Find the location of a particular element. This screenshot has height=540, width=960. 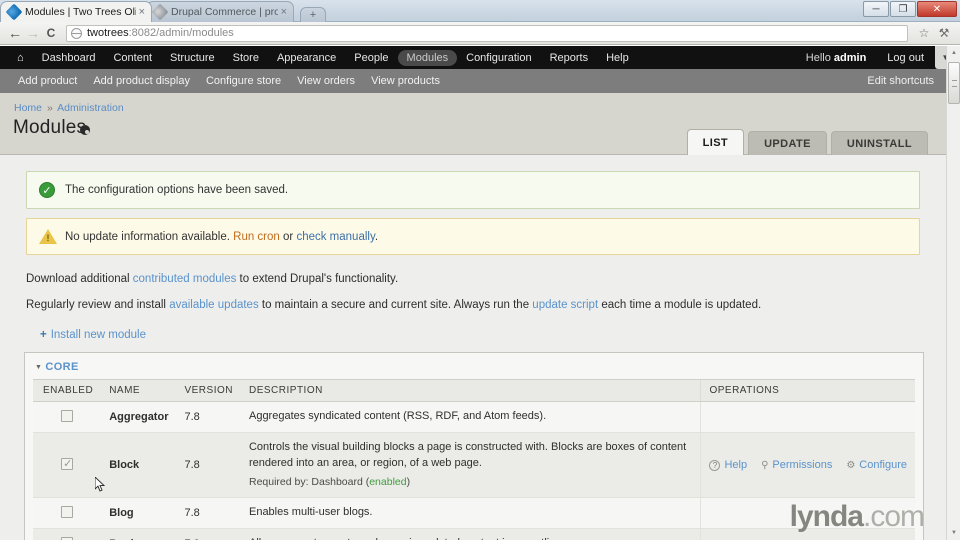

column-header-version: VERSION is located at coordinates (208, 391).